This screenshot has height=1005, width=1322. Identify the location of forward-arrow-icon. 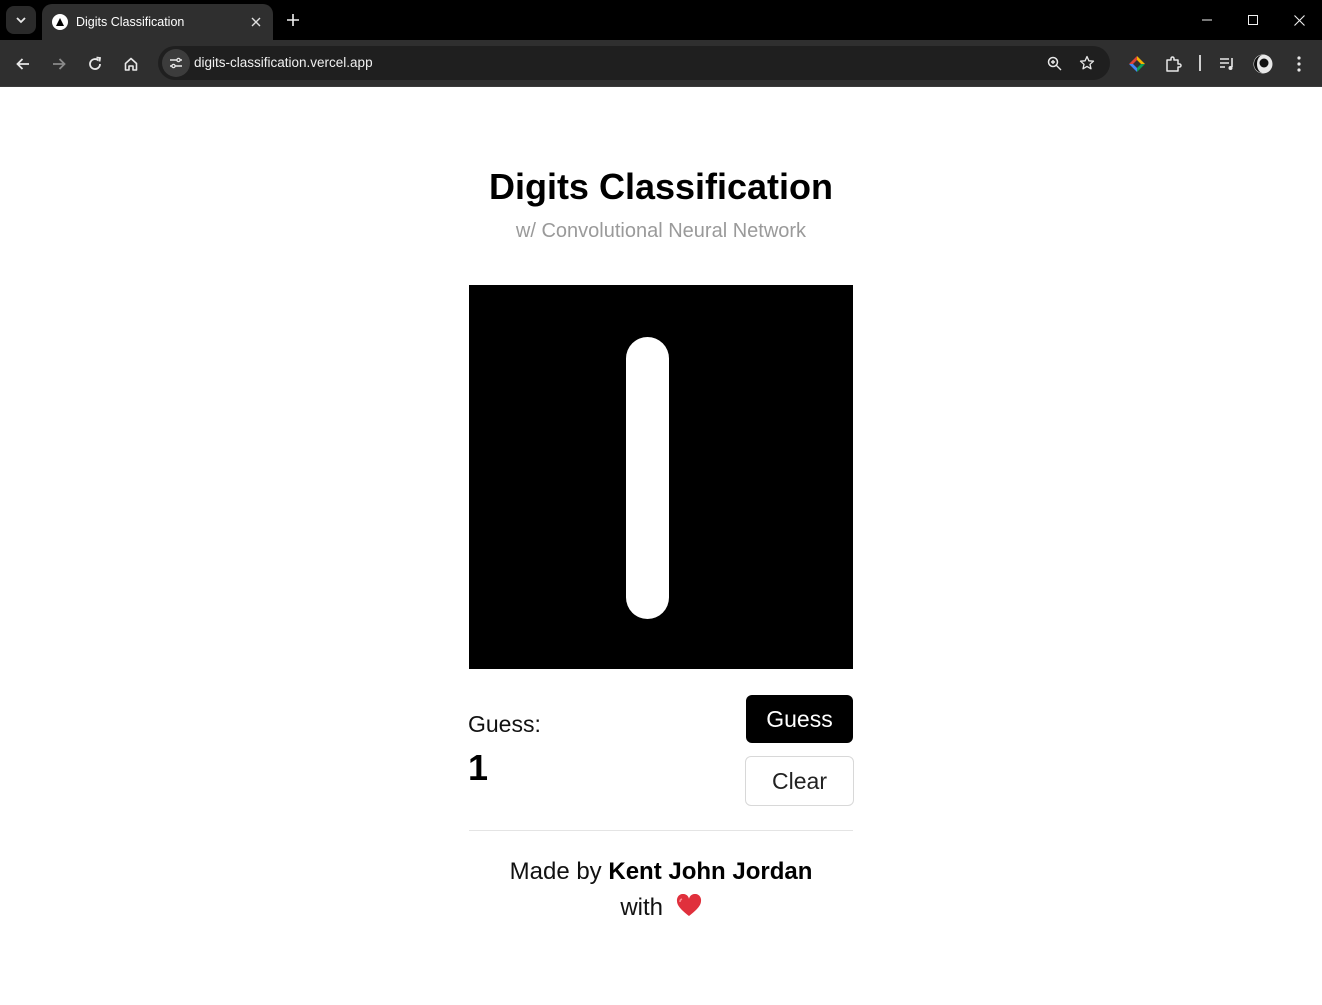
(59, 64).